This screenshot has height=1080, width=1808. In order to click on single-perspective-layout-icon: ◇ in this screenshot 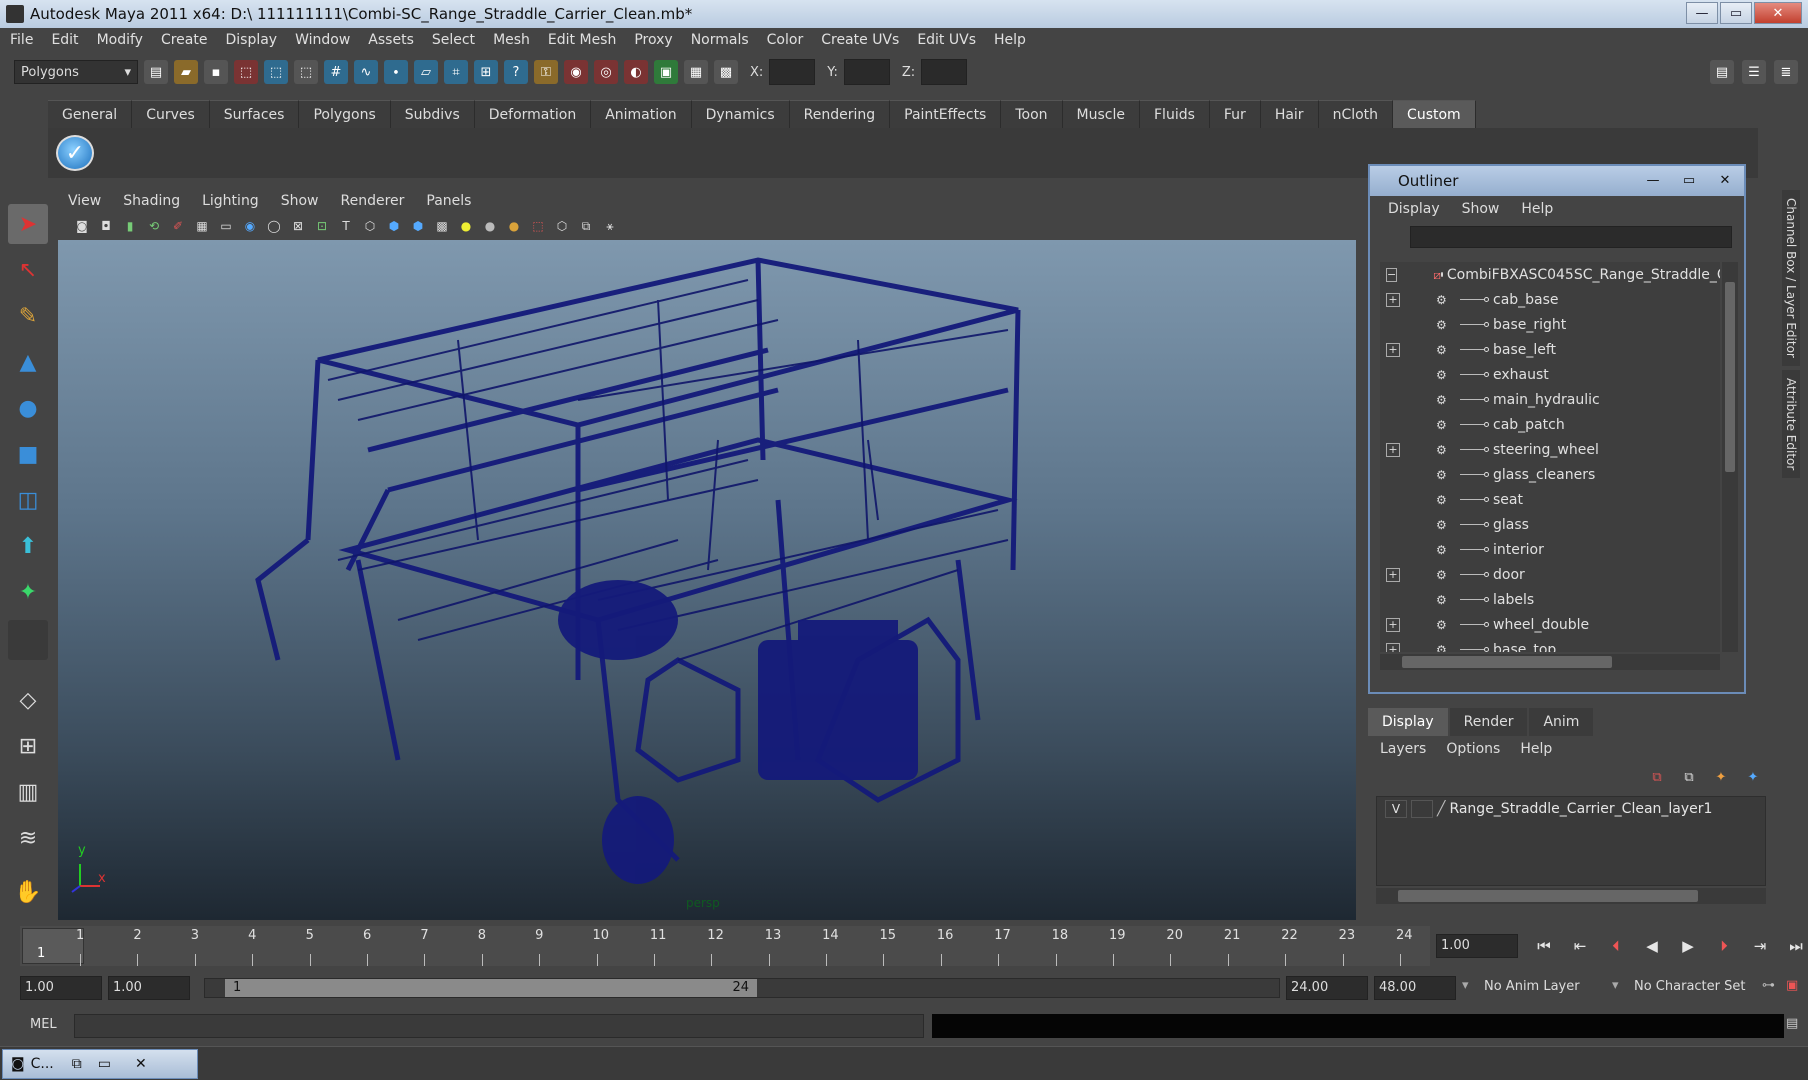, I will do `click(28, 700)`.